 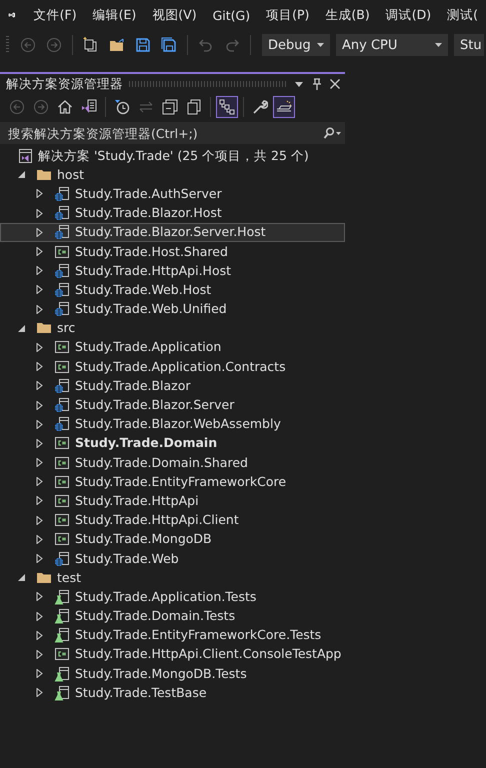 What do you see at coordinates (172, 674) in the screenshot?
I see `project-row: Study.Trade.MongoDB.Tests` at bounding box center [172, 674].